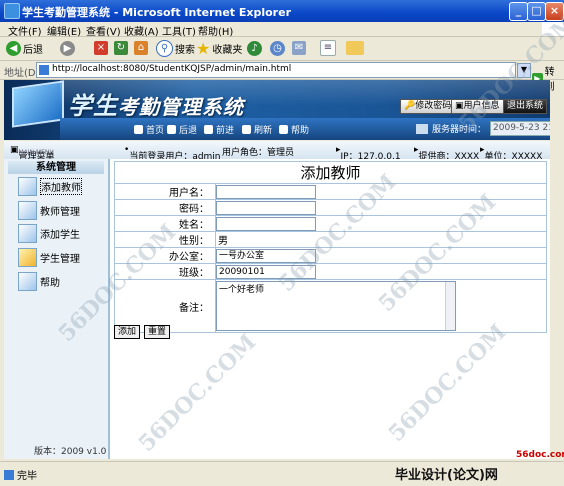 The width and height of the screenshot is (564, 486). What do you see at coordinates (511, 153) in the screenshot?
I see `unit: ▸ 单位：XXXXX` at bounding box center [511, 153].